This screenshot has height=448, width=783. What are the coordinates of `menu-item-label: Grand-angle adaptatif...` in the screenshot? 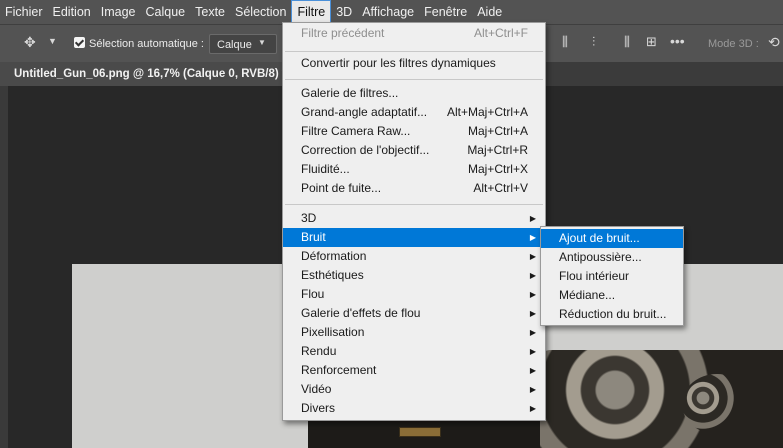 It's located at (364, 112).